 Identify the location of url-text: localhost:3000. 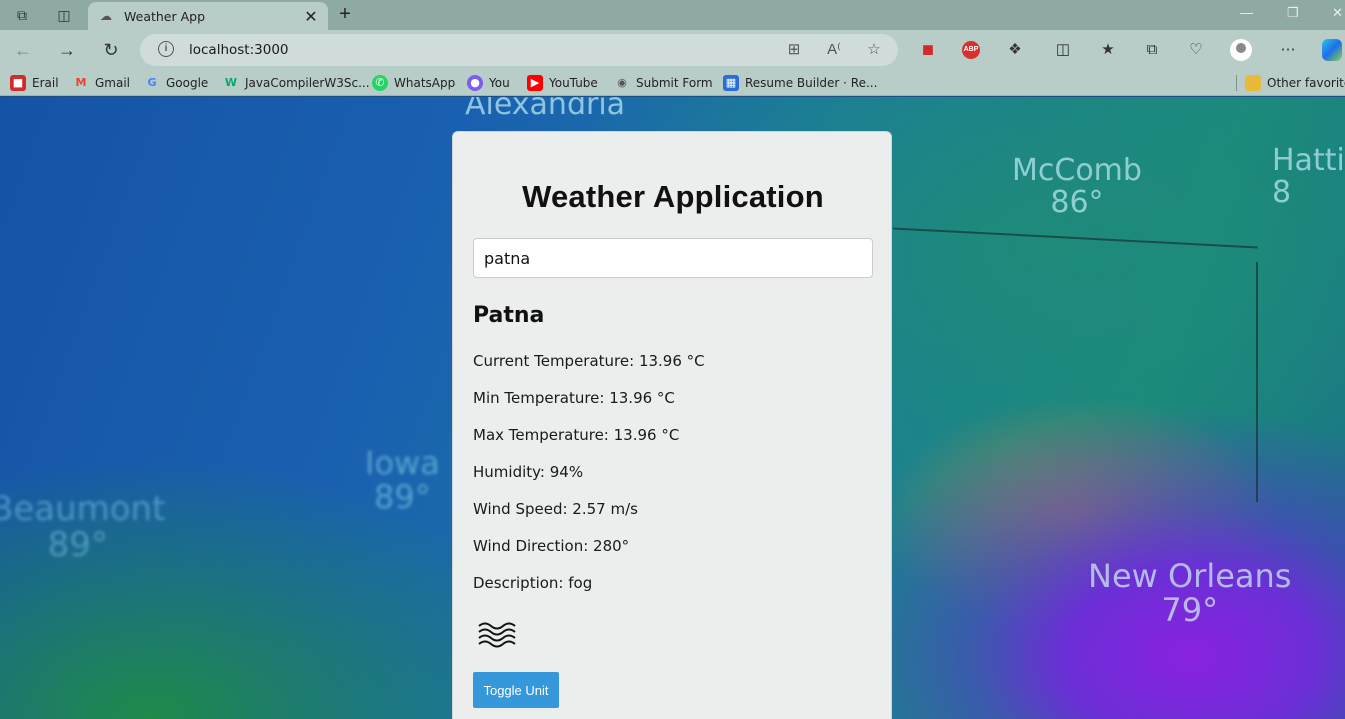
(239, 50).